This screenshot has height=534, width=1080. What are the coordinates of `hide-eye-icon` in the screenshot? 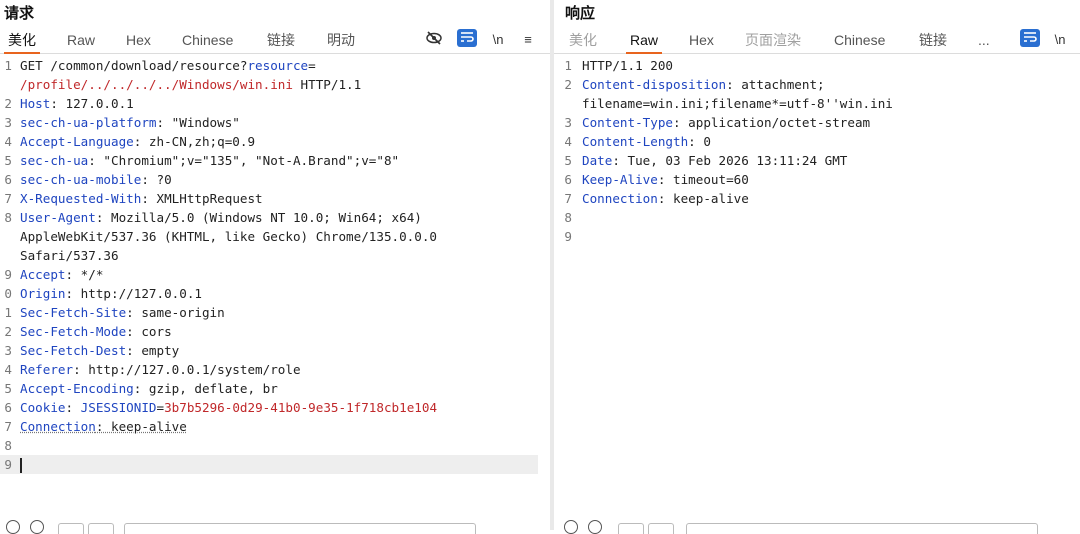 It's located at (434, 40).